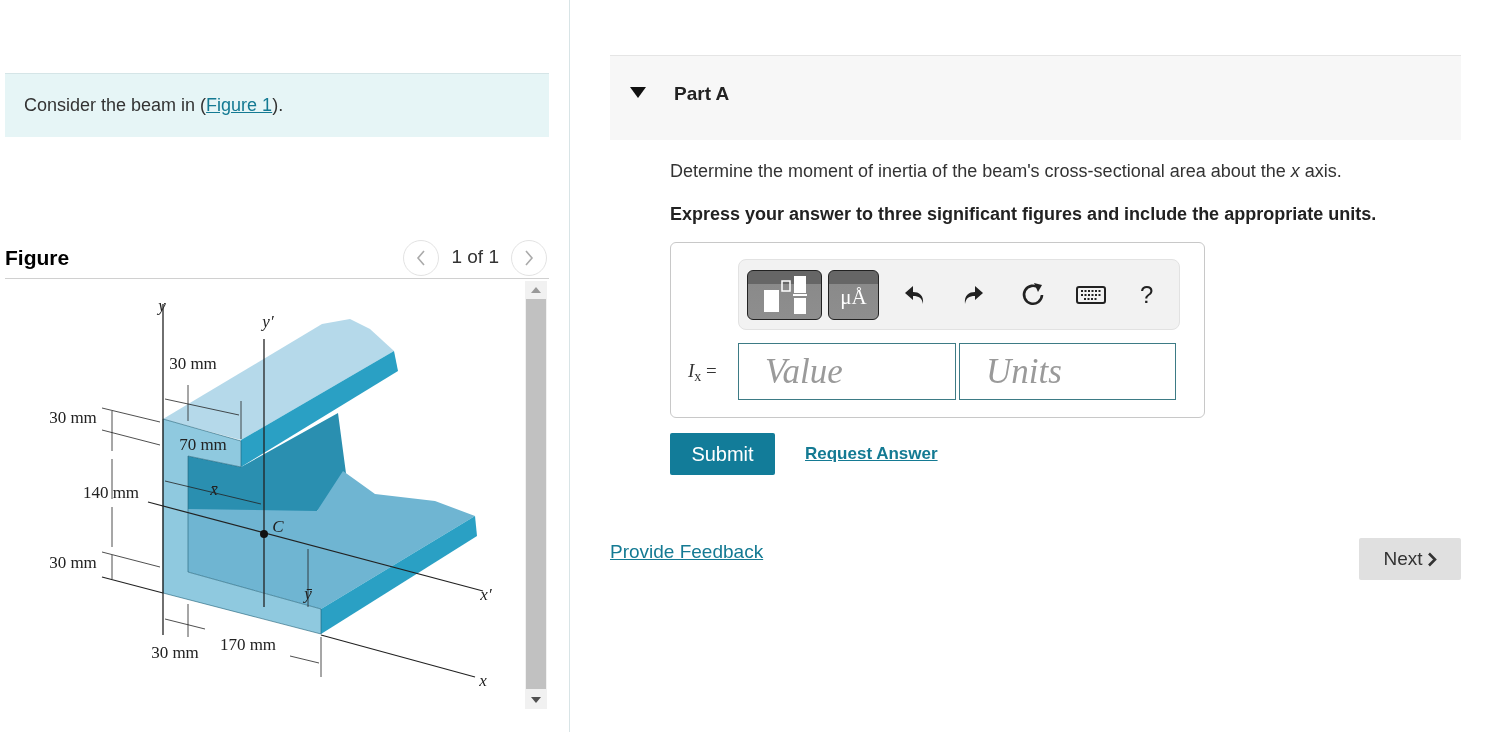 The image size is (1509, 732). What do you see at coordinates (687, 552) in the screenshot?
I see `feedback-link: Provide Feedback` at bounding box center [687, 552].